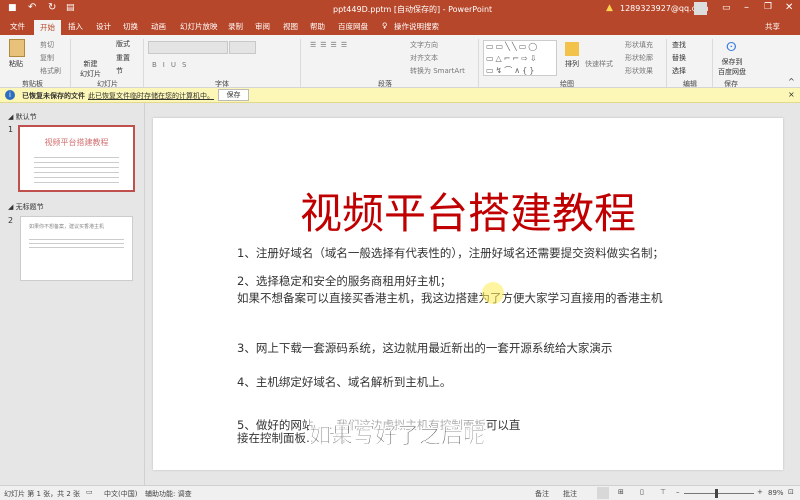  I want to click on tab-animations: 动画, so click(158, 26).